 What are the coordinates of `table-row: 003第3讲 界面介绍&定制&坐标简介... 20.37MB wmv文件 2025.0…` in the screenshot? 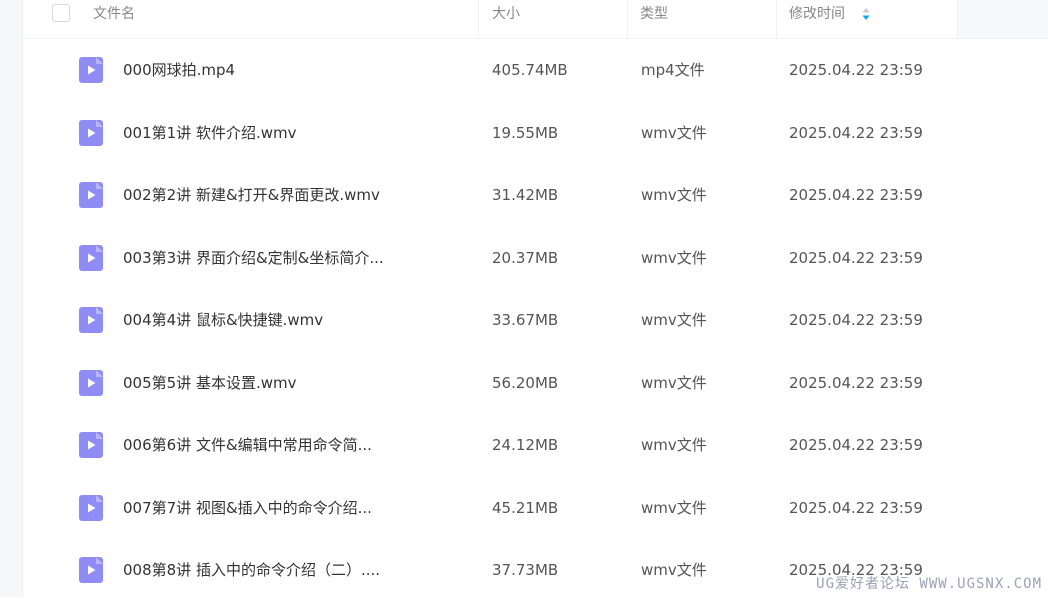 It's located at (535, 258).